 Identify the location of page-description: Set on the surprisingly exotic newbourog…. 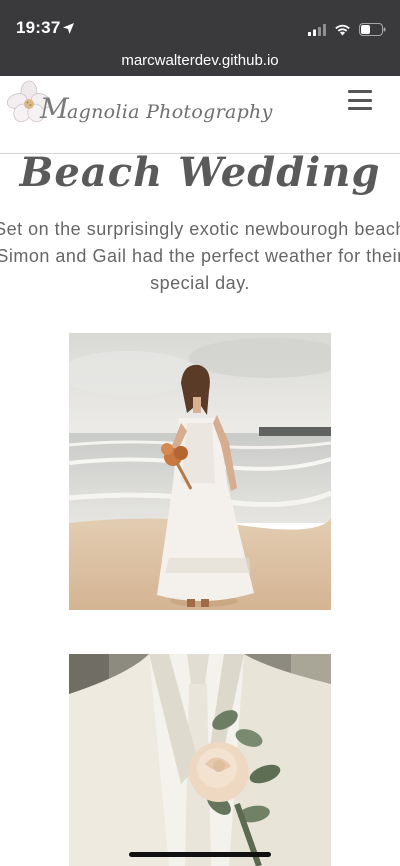
(200, 256).